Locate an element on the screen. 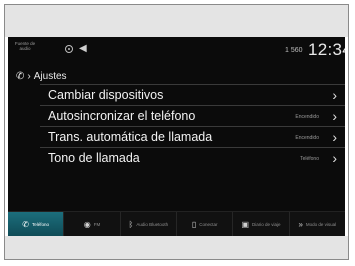 The width and height of the screenshot is (355, 266). tab-display-mode: » Modo de visual is located at coordinates (317, 224).